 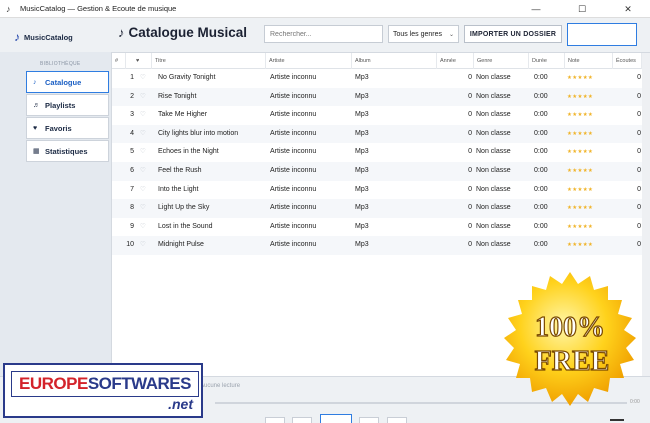 What do you see at coordinates (183, 115) in the screenshot?
I see `cell-title: Take Me Higher` at bounding box center [183, 115].